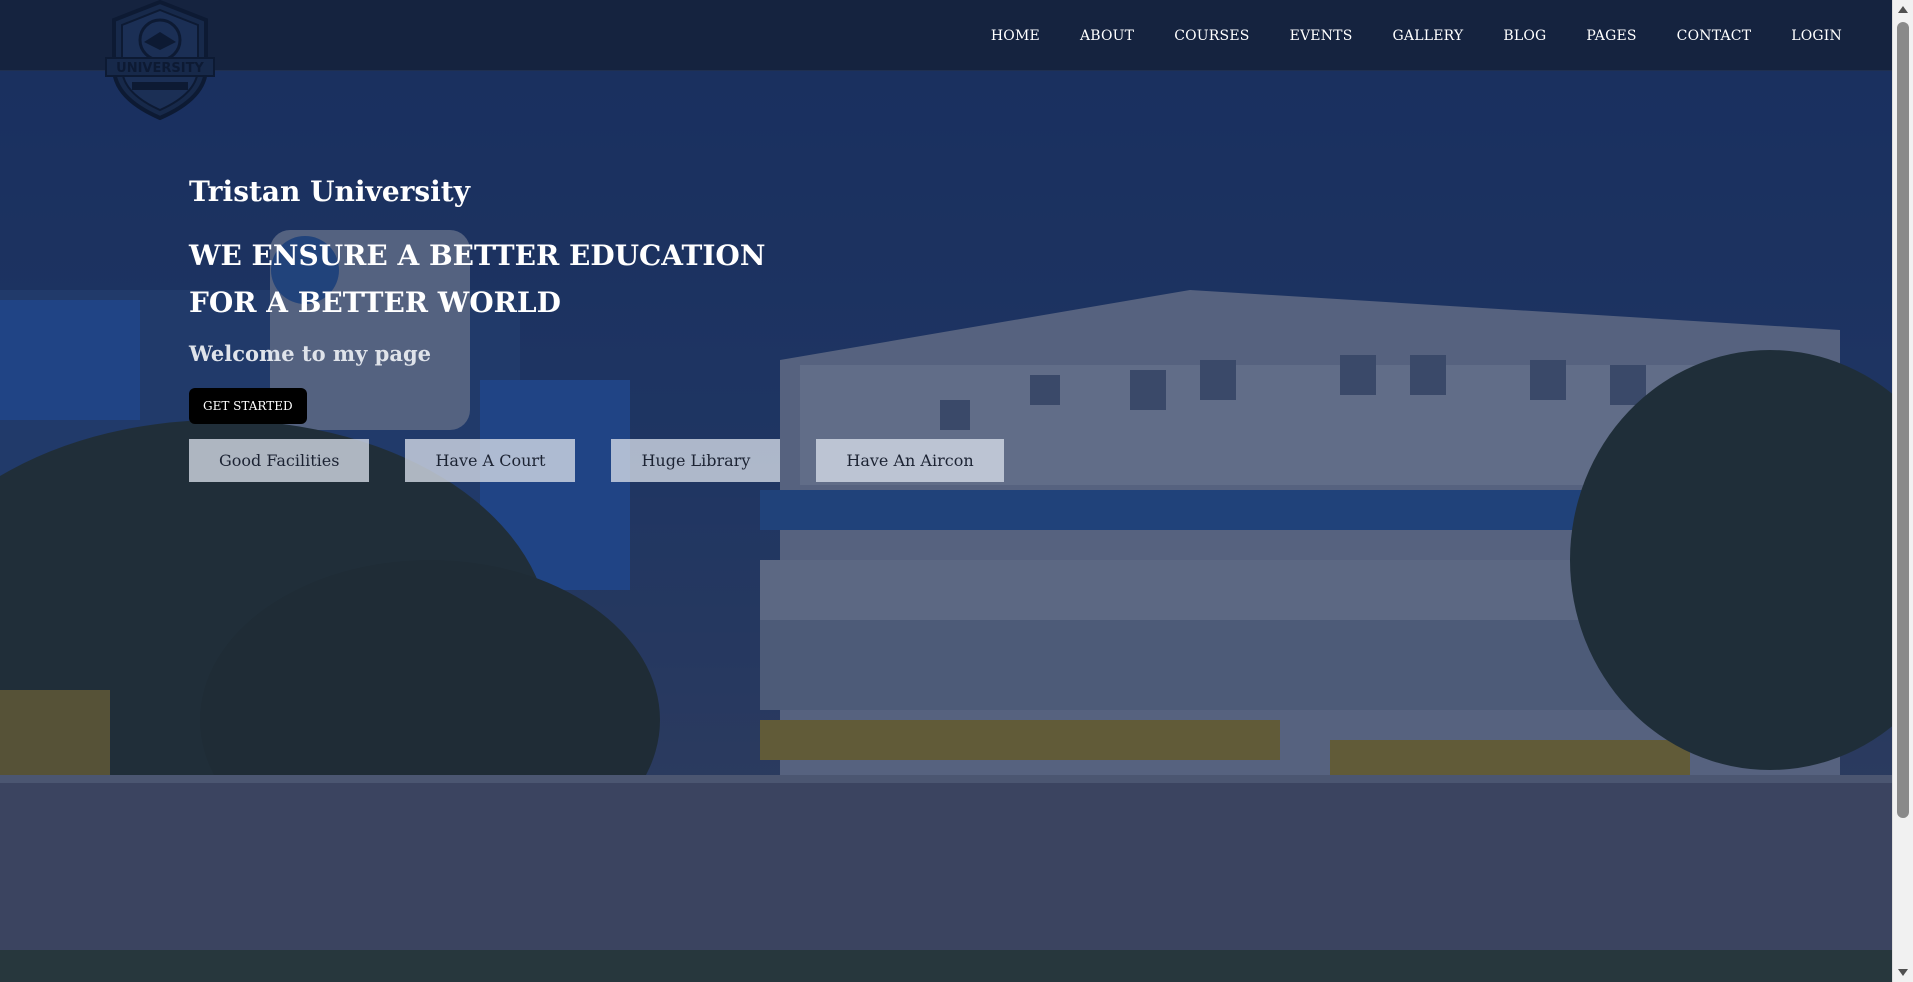 This screenshot has height=982, width=1913. What do you see at coordinates (248, 406) in the screenshot?
I see `get-started-button: GET STARTED` at bounding box center [248, 406].